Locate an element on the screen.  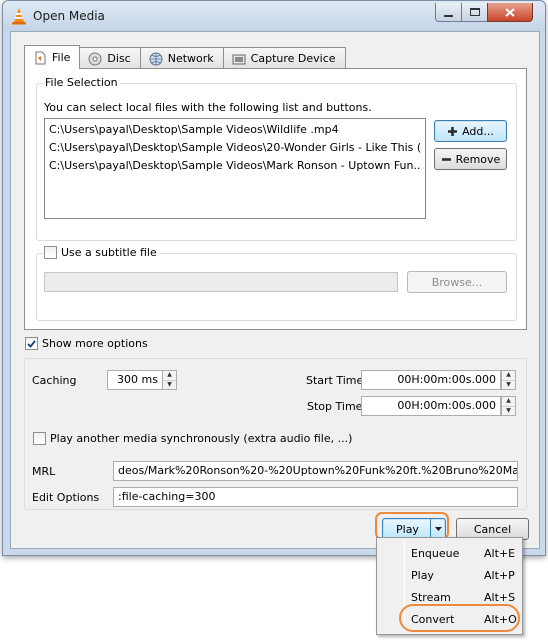
subtitle-checkbox-label: Use a subtitle file is located at coordinates (109, 252).